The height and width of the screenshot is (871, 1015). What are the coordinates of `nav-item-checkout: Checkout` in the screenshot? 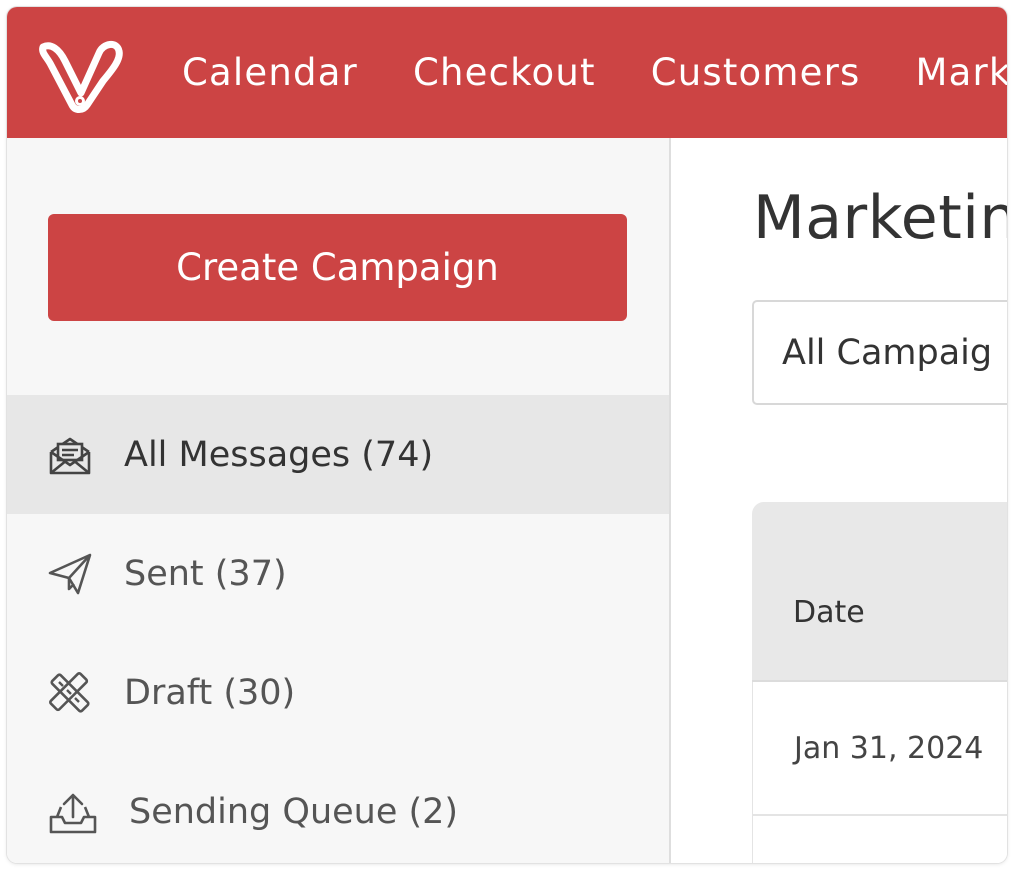 It's located at (504, 72).